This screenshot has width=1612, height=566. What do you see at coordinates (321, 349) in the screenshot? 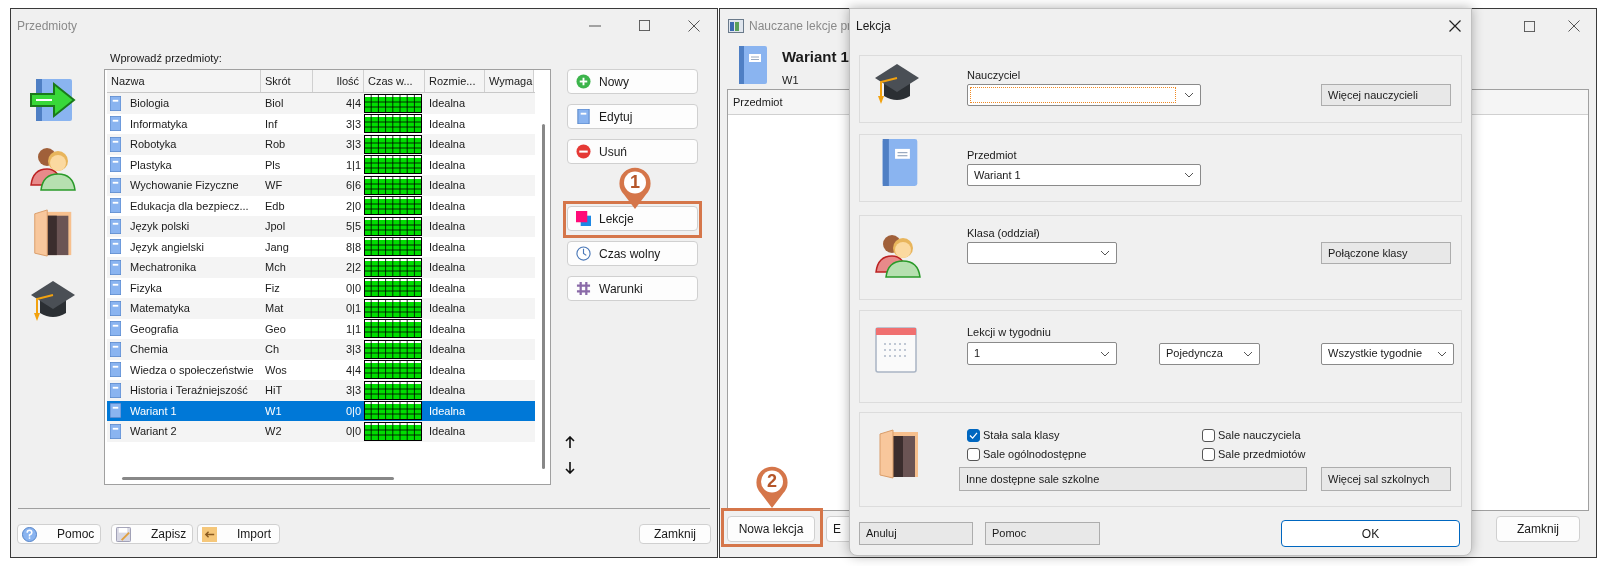
I see `table-row: Chemia Ch 3|3 Idealna` at bounding box center [321, 349].